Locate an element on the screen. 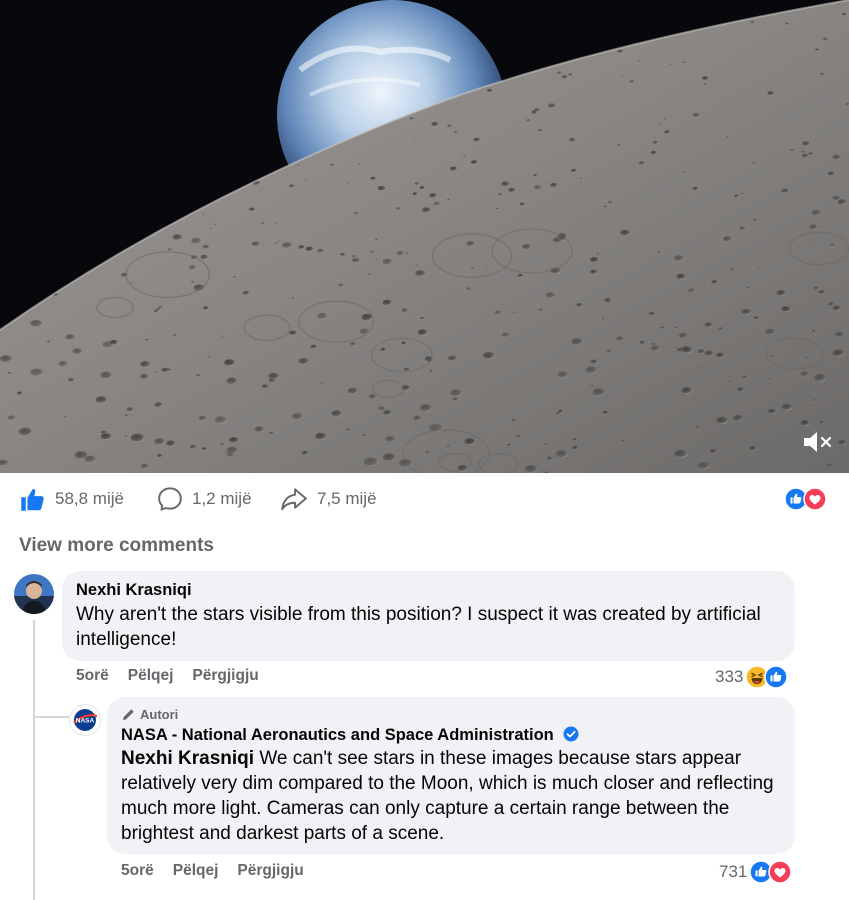  comment-count: 1,2 mijë is located at coordinates (222, 498).